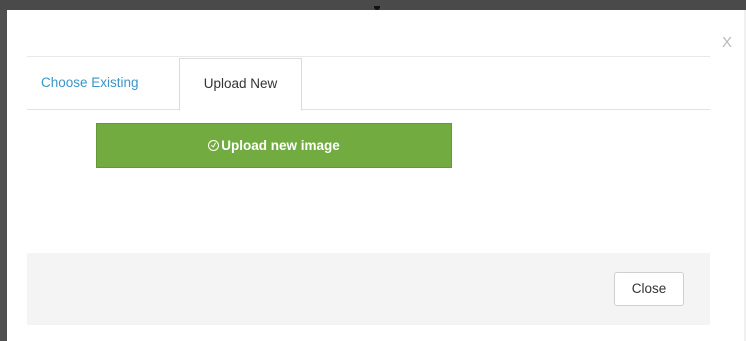 Image resolution: width=746 pixels, height=341 pixels. I want to click on upload-button-label: Upload new image, so click(280, 145).